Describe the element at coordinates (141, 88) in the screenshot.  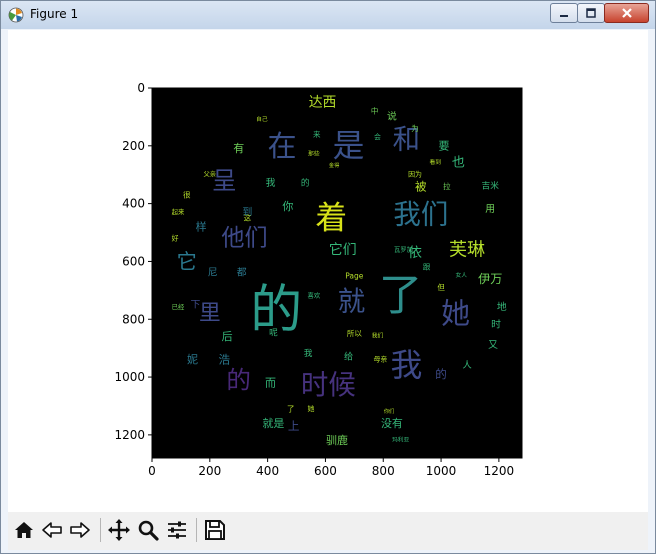
I see `y-tick-label: 0` at that location.